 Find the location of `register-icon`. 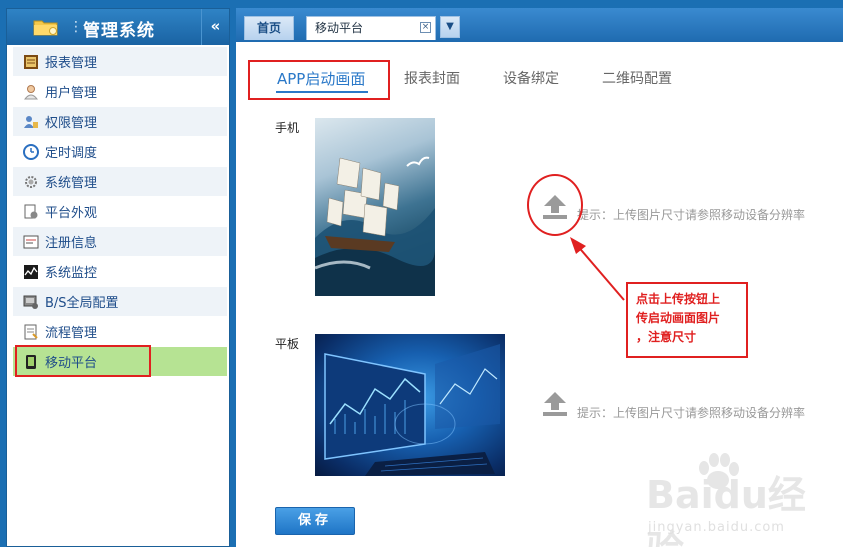

register-icon is located at coordinates (31, 241).